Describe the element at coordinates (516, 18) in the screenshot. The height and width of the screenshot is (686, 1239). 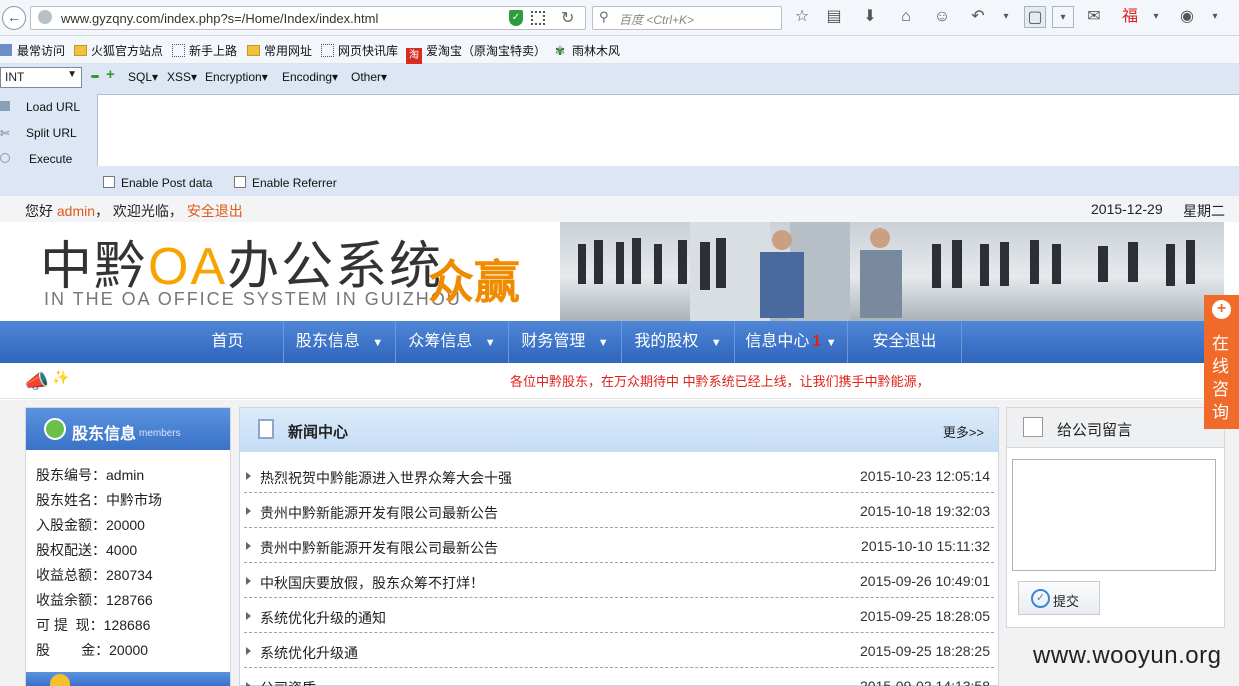
I see `shield-icon: ✓` at that location.